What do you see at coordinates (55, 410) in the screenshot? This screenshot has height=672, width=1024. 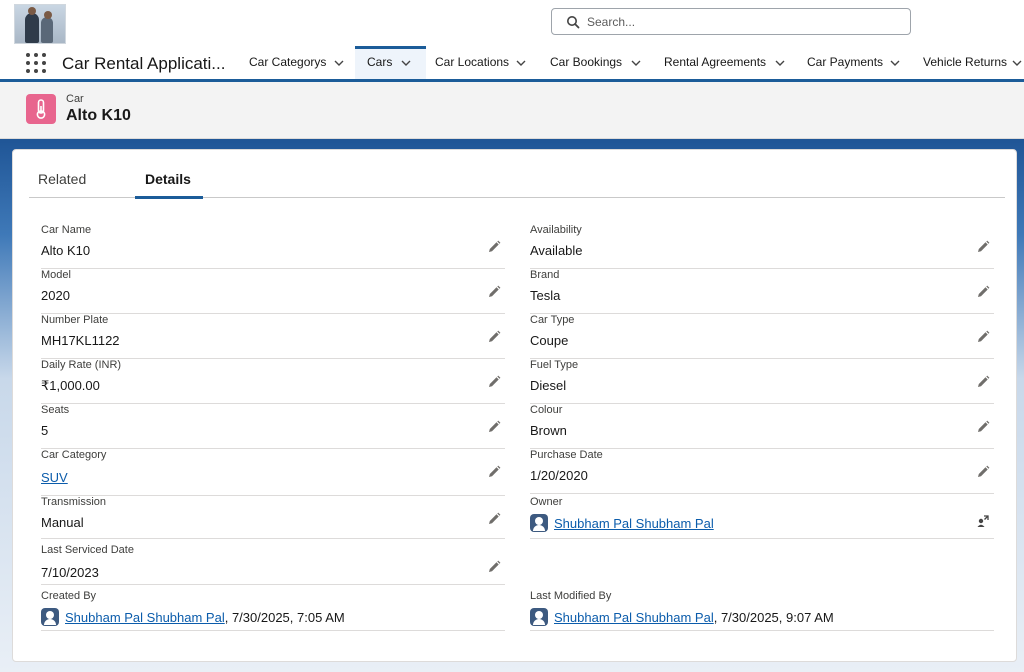 I see `field-label: Seats` at bounding box center [55, 410].